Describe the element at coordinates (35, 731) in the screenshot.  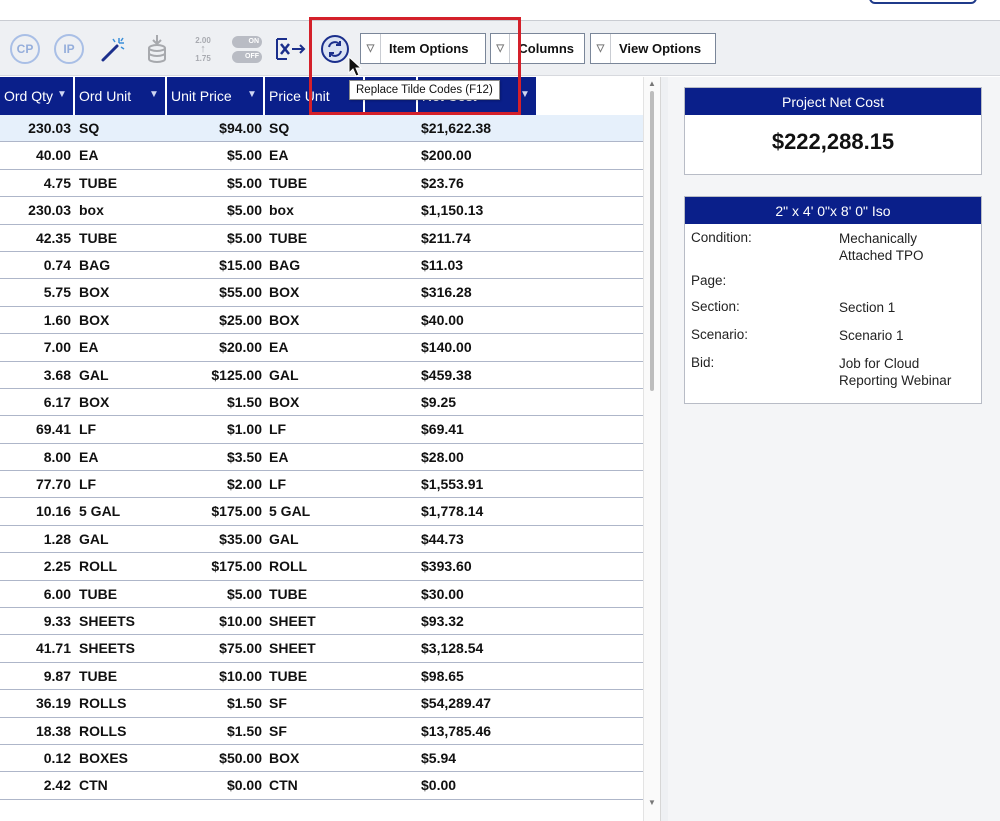
I see `cell-ord-qty: 18.38` at that location.